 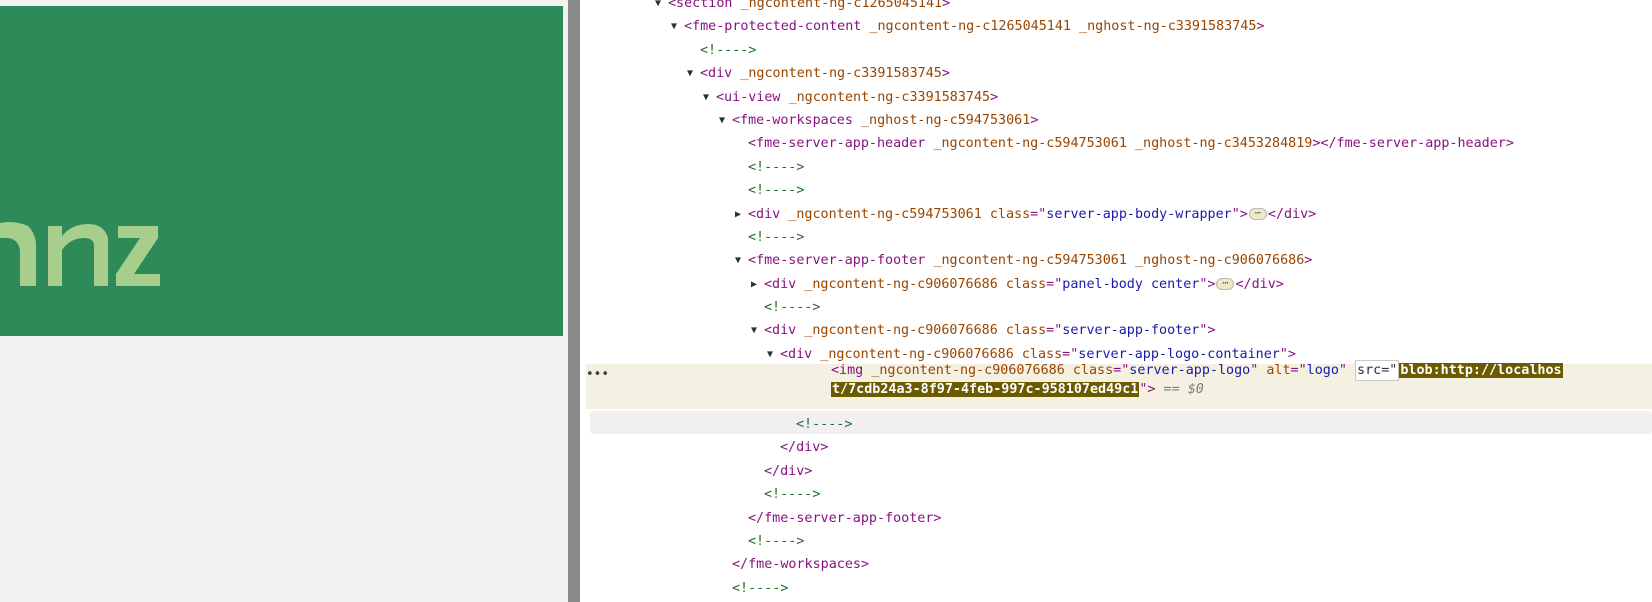 I want to click on markup-token: _ngcontent-ng-c906076686 class, so click(x=925, y=331).